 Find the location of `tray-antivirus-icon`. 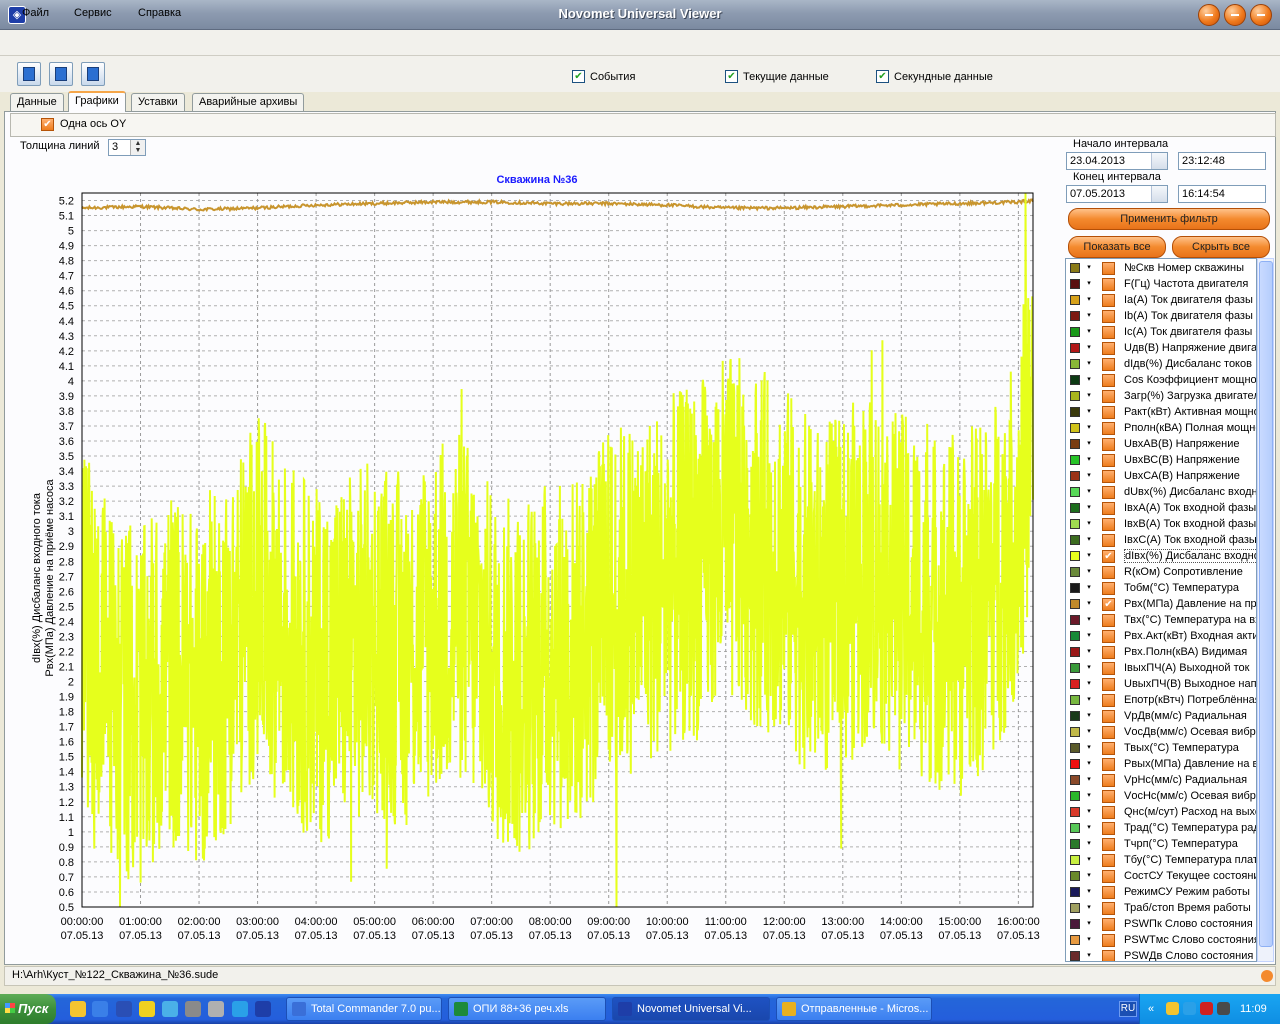

tray-antivirus-icon is located at coordinates (1206, 1008).